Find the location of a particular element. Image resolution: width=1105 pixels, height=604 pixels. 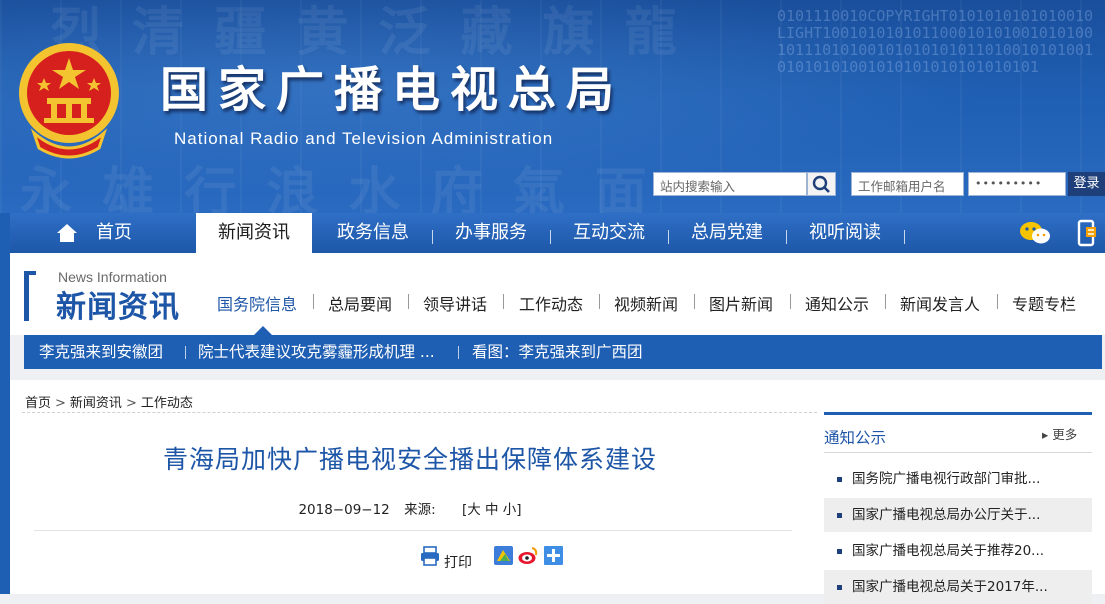

subnav-item-state-council: 国务院信息 is located at coordinates (257, 303).